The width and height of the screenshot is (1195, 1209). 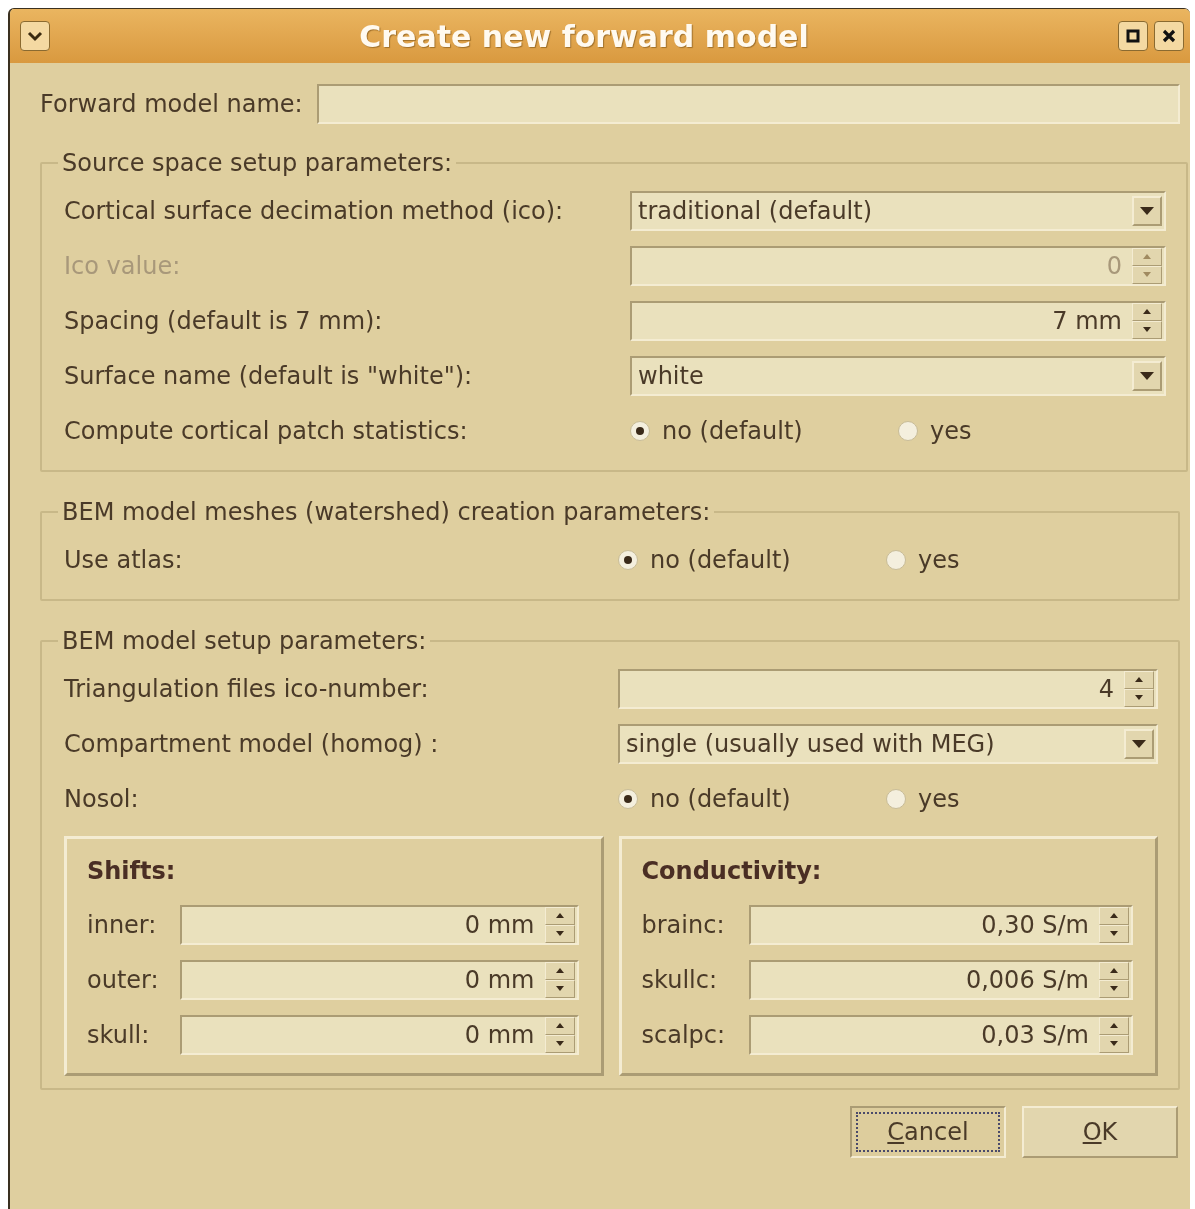 What do you see at coordinates (940, 1034) in the screenshot?
I see `spin-box: 0,03 S/m` at bounding box center [940, 1034].